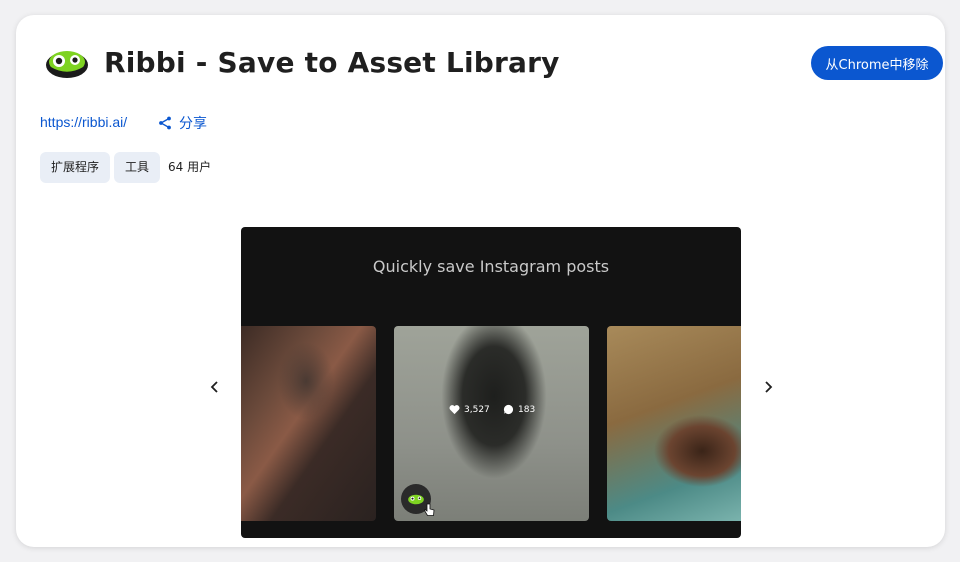  Describe the element at coordinates (137, 167) in the screenshot. I see `subcategory-chip: 工具` at that location.